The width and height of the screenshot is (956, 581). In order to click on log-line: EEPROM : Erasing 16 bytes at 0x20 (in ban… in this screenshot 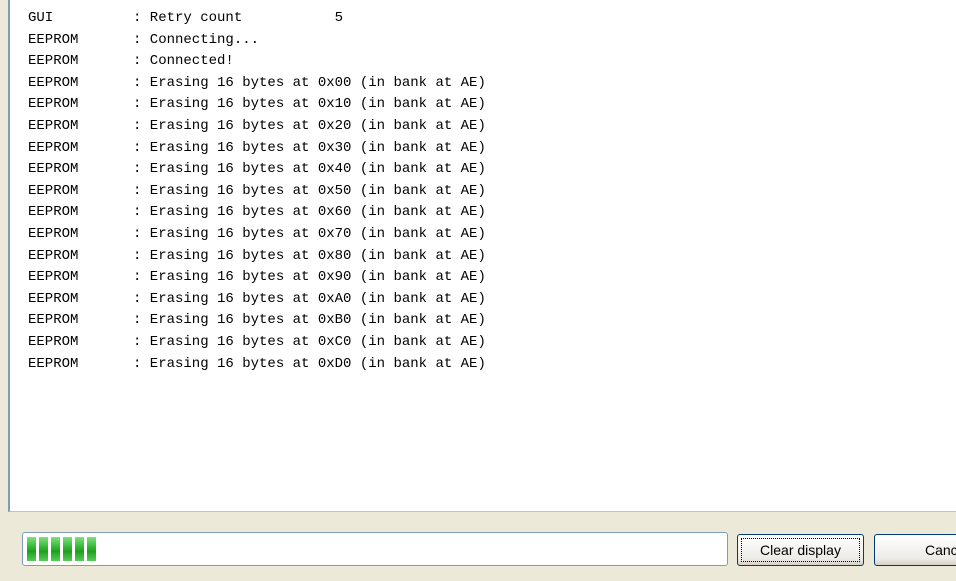, I will do `click(257, 127)`.